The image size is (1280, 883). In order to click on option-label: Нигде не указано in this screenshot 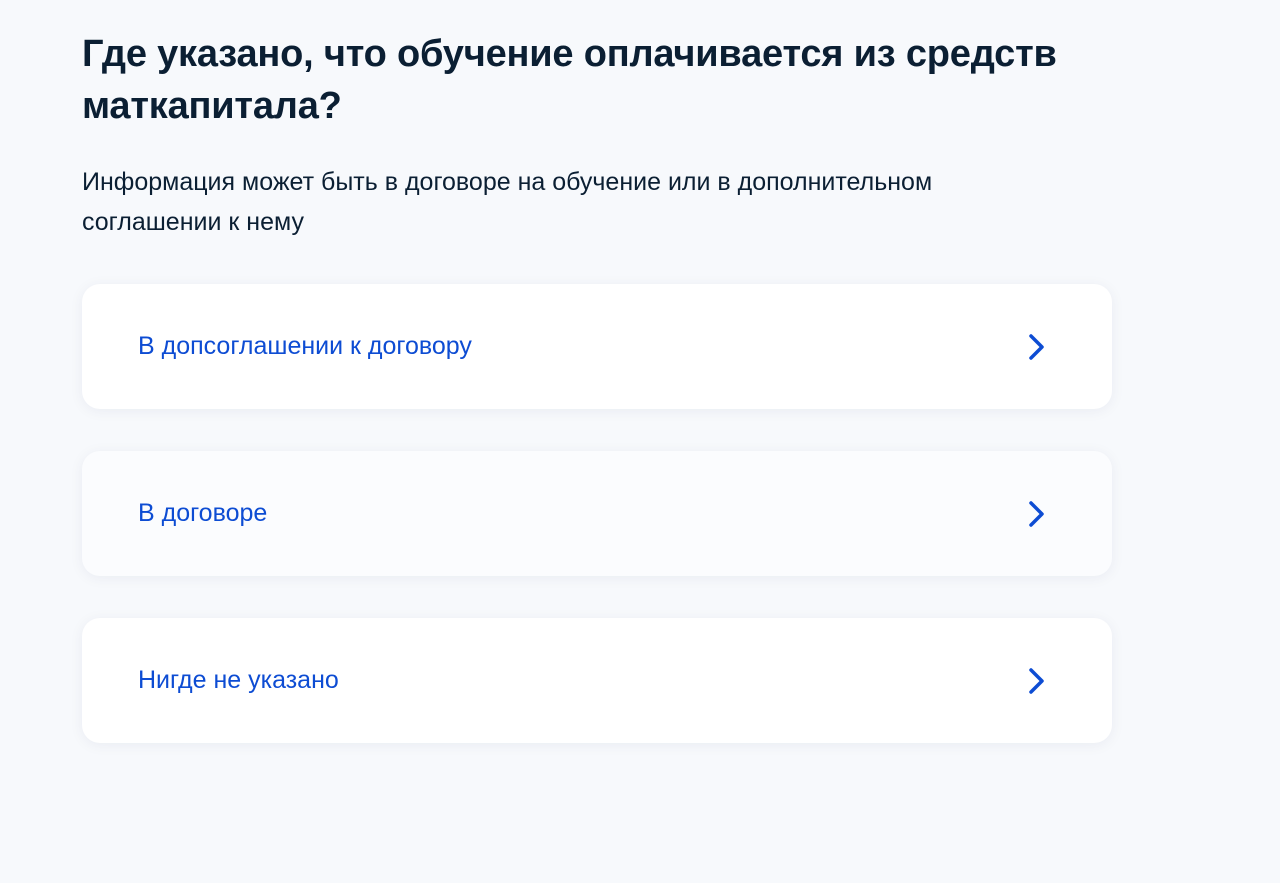, I will do `click(238, 680)`.